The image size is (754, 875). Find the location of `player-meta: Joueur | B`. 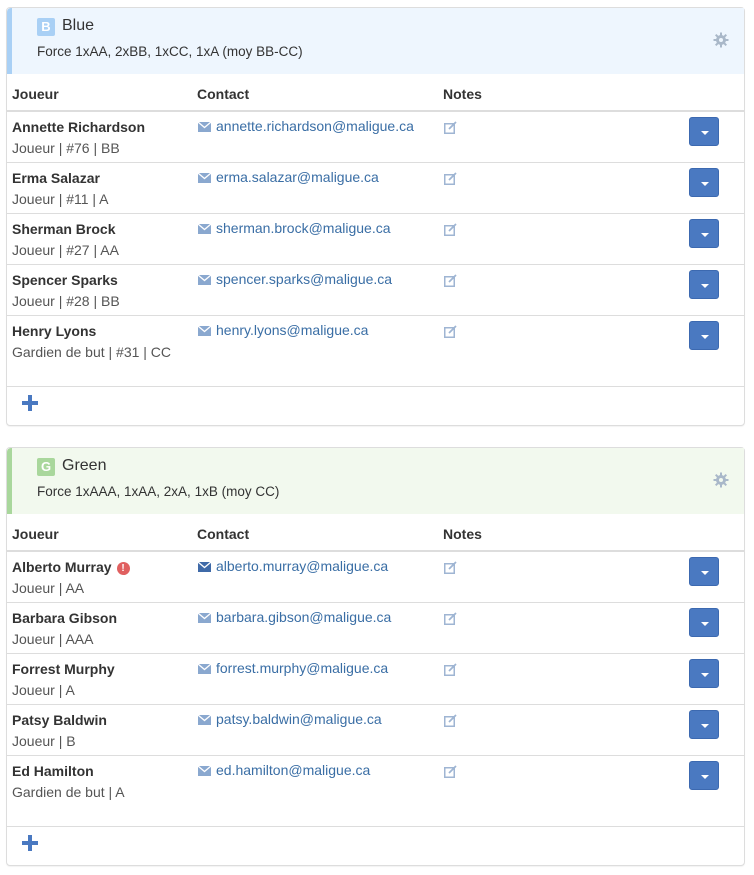

player-meta: Joueur | B is located at coordinates (44, 741).